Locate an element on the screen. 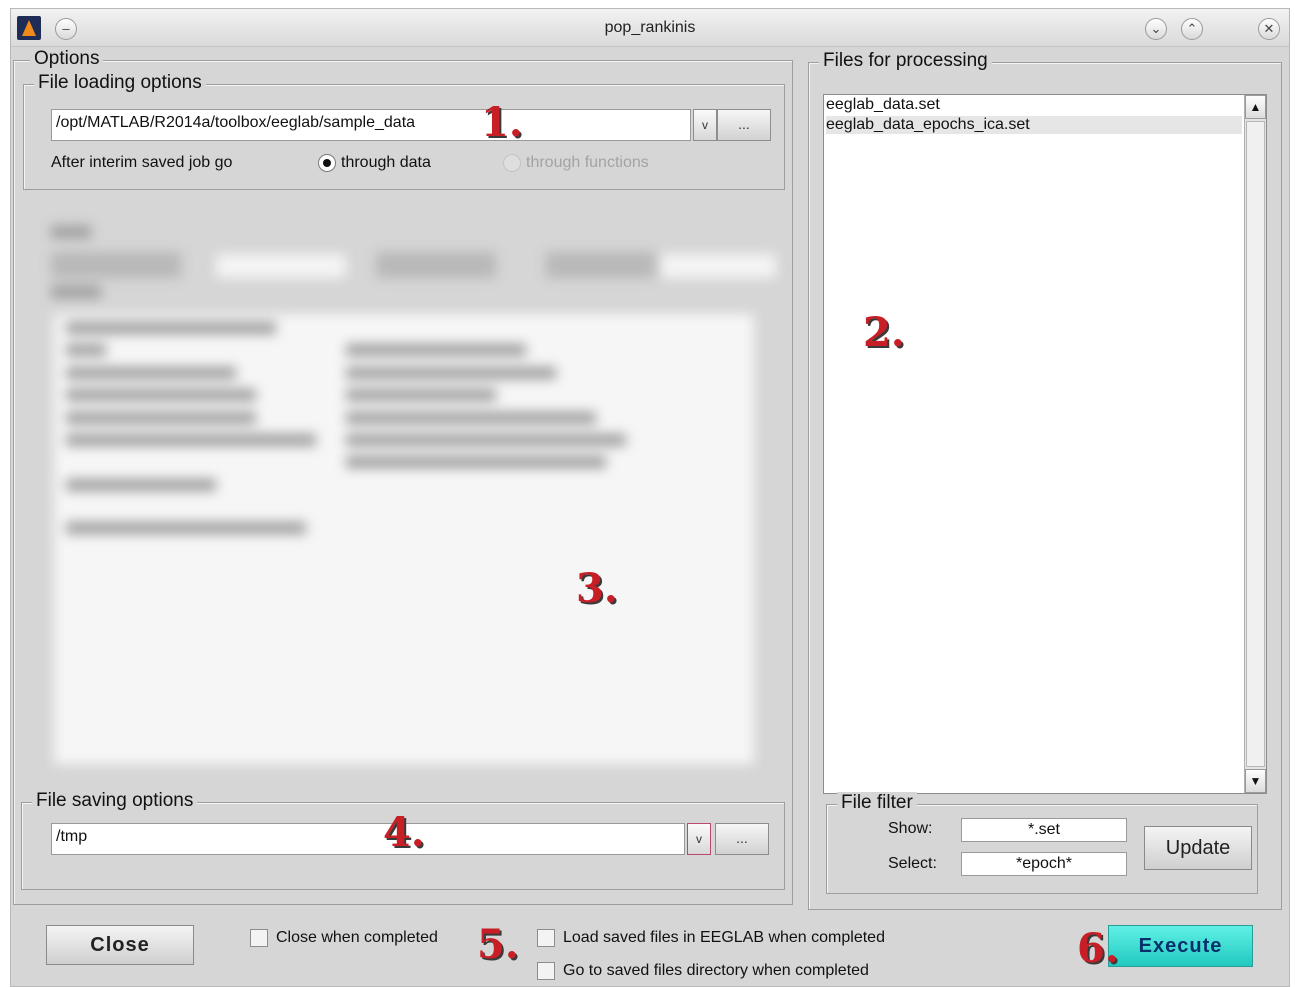 The height and width of the screenshot is (987, 1295). show-filter-label: Show: is located at coordinates (910, 828).